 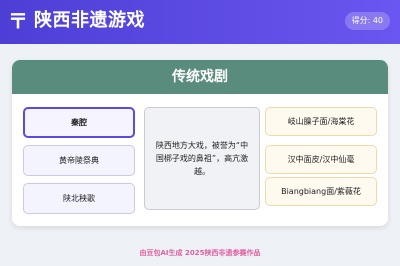 I want to click on answer-button-biangbiang: Biangbiang面/紫薇花, so click(x=321, y=191).